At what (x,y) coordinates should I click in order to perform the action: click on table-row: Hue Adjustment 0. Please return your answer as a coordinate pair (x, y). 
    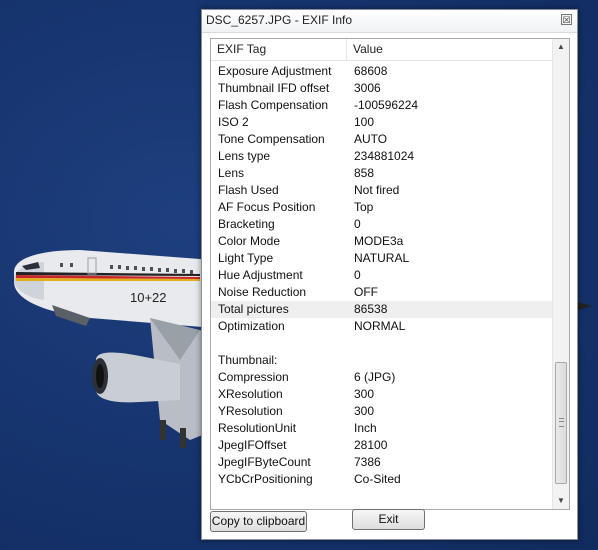
    Looking at the image, I should click on (381, 275).